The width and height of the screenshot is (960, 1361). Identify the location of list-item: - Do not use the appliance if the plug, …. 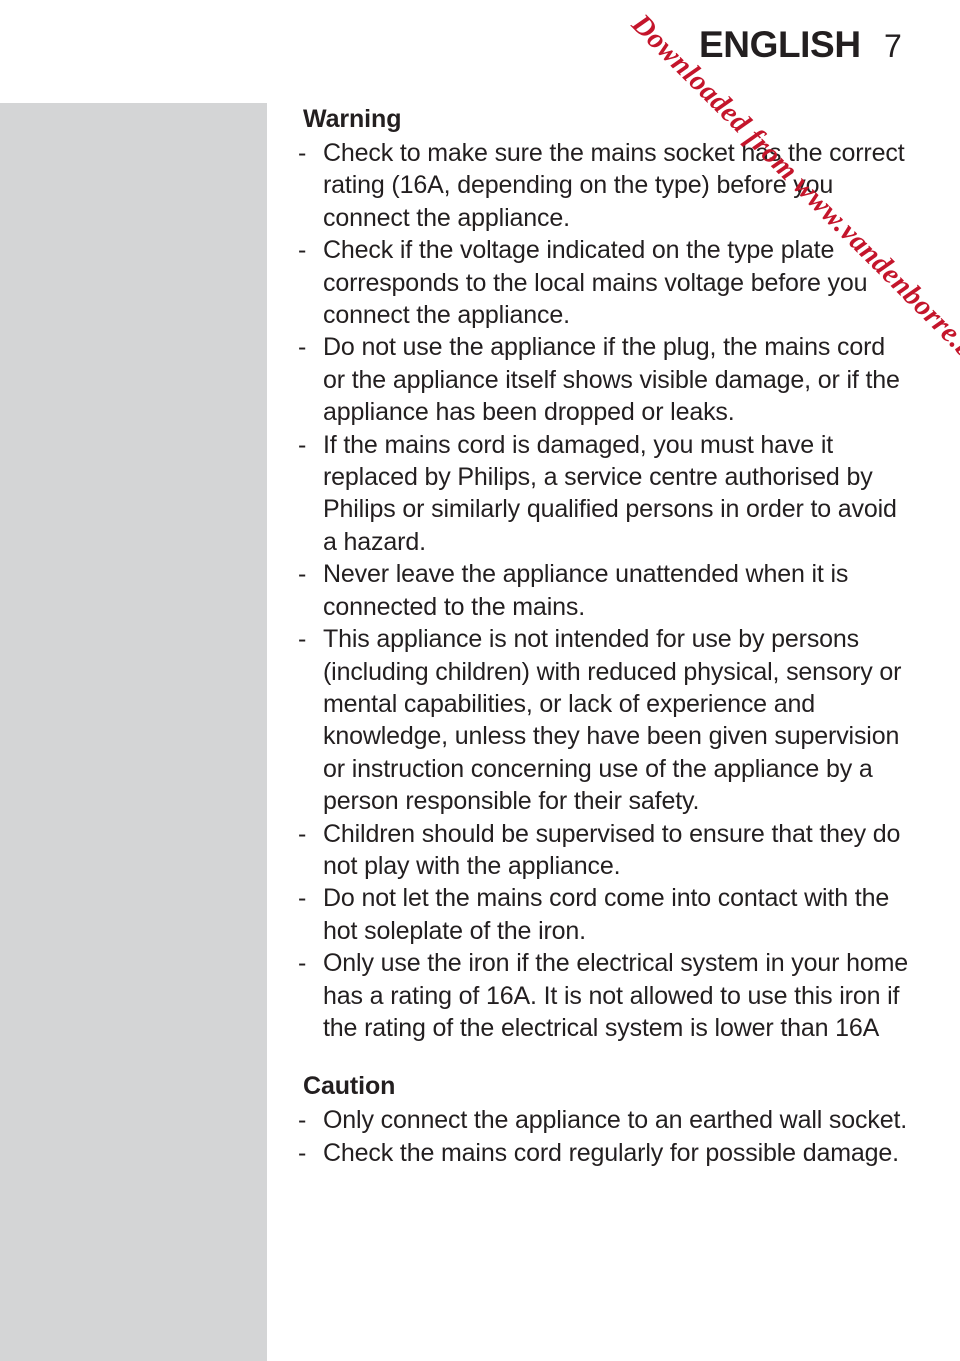
(603, 379).